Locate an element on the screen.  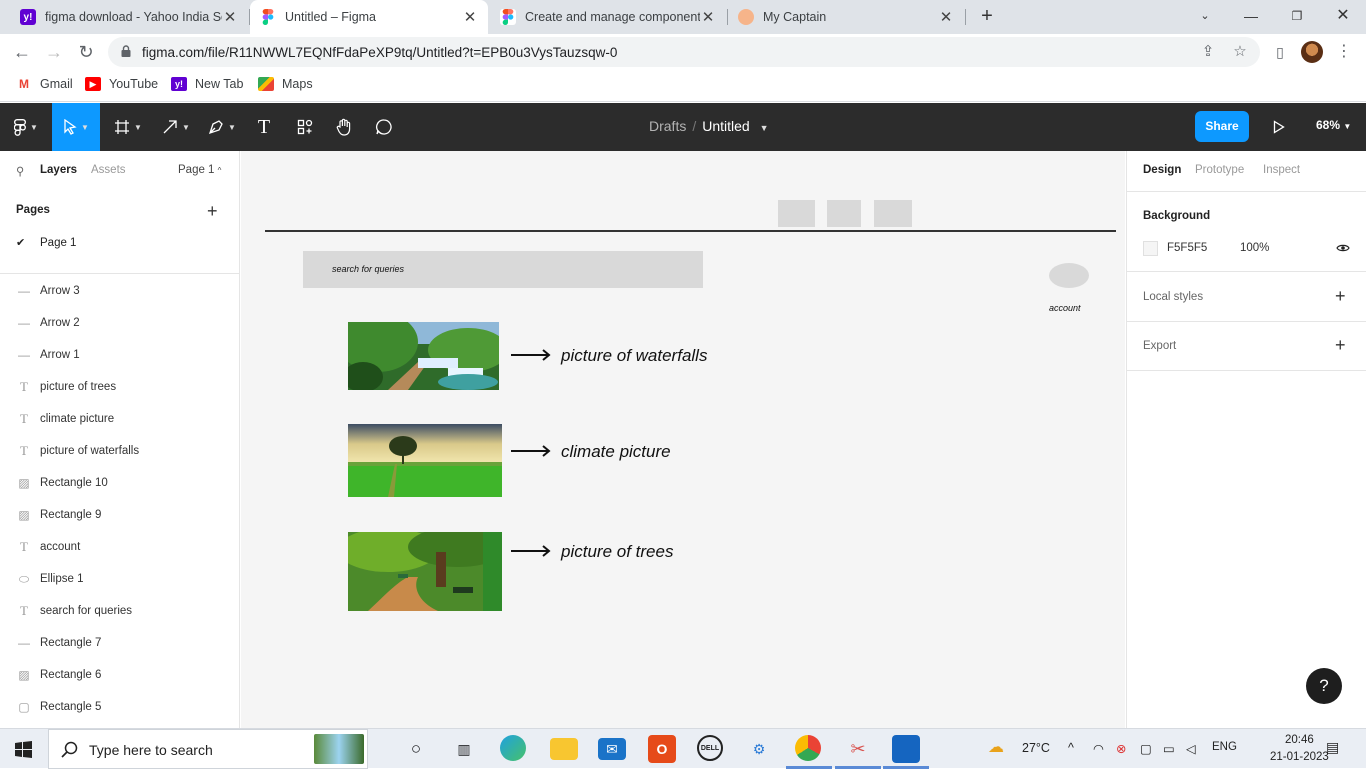
caption-waterfalls: picture of waterfalls is located at coordinates (634, 356).